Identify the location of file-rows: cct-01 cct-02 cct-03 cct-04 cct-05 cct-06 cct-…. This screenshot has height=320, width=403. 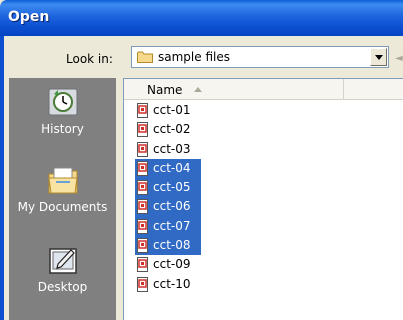
(168, 197).